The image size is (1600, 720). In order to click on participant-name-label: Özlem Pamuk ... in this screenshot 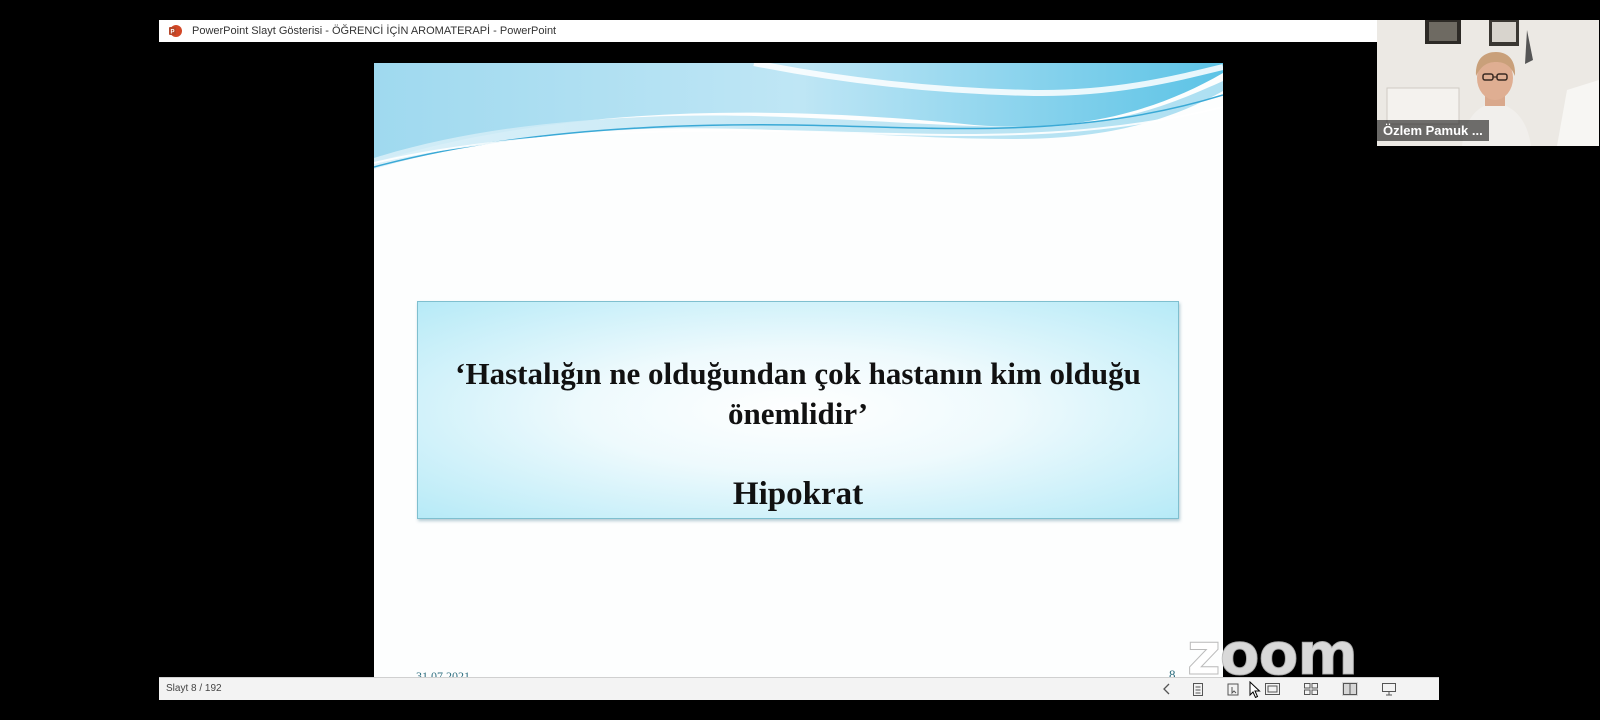, I will do `click(1433, 130)`.